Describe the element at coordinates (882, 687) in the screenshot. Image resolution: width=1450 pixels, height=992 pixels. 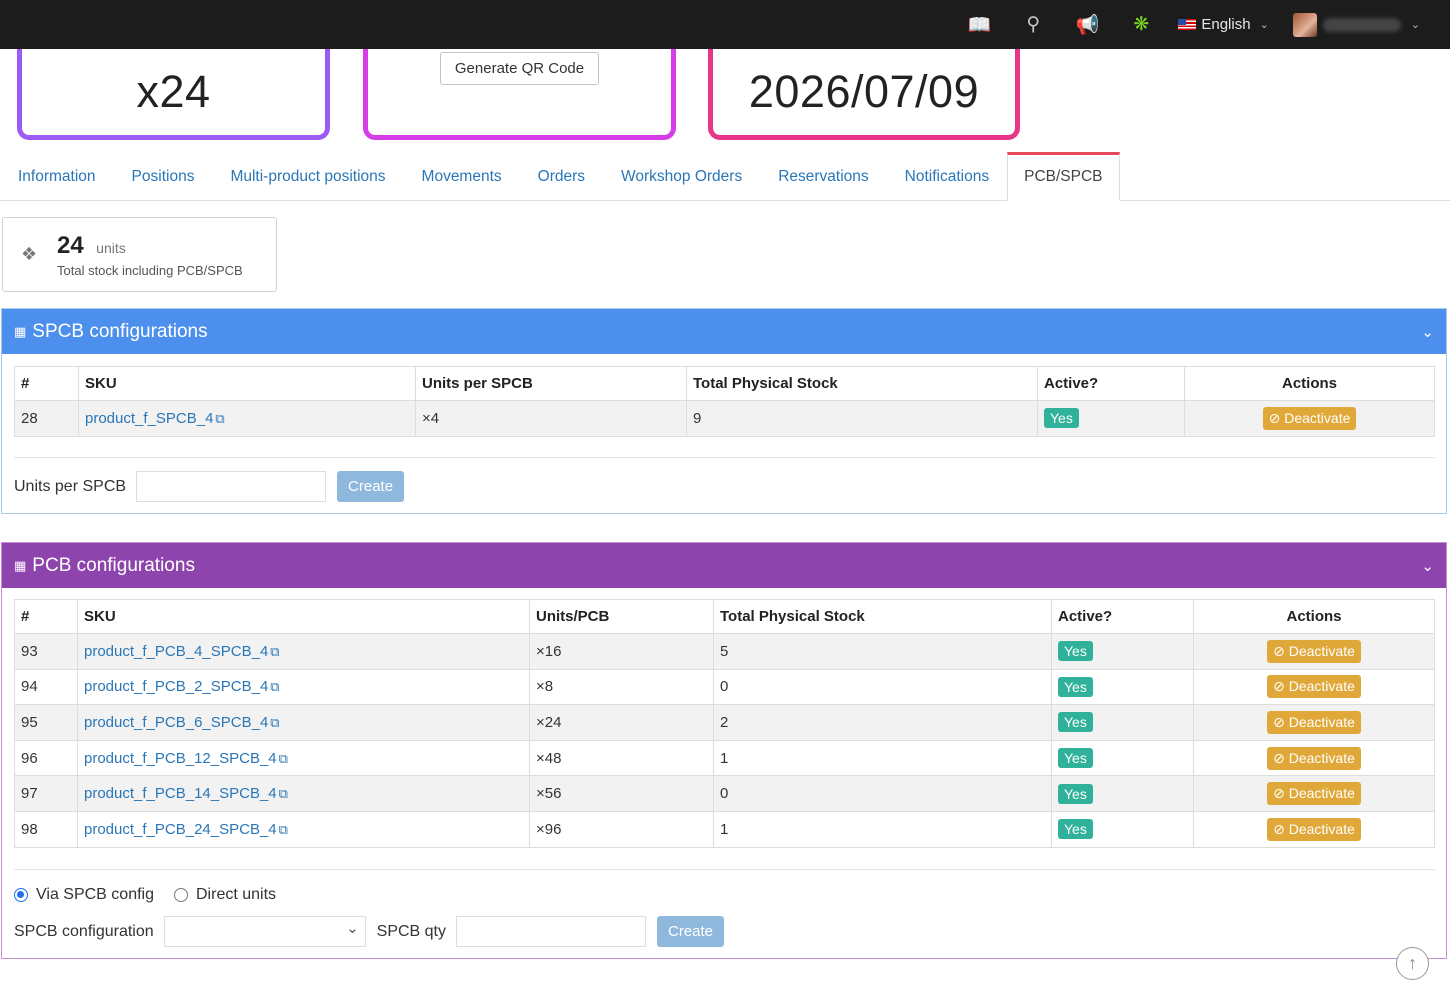
I see `row-stock: 0` at that location.